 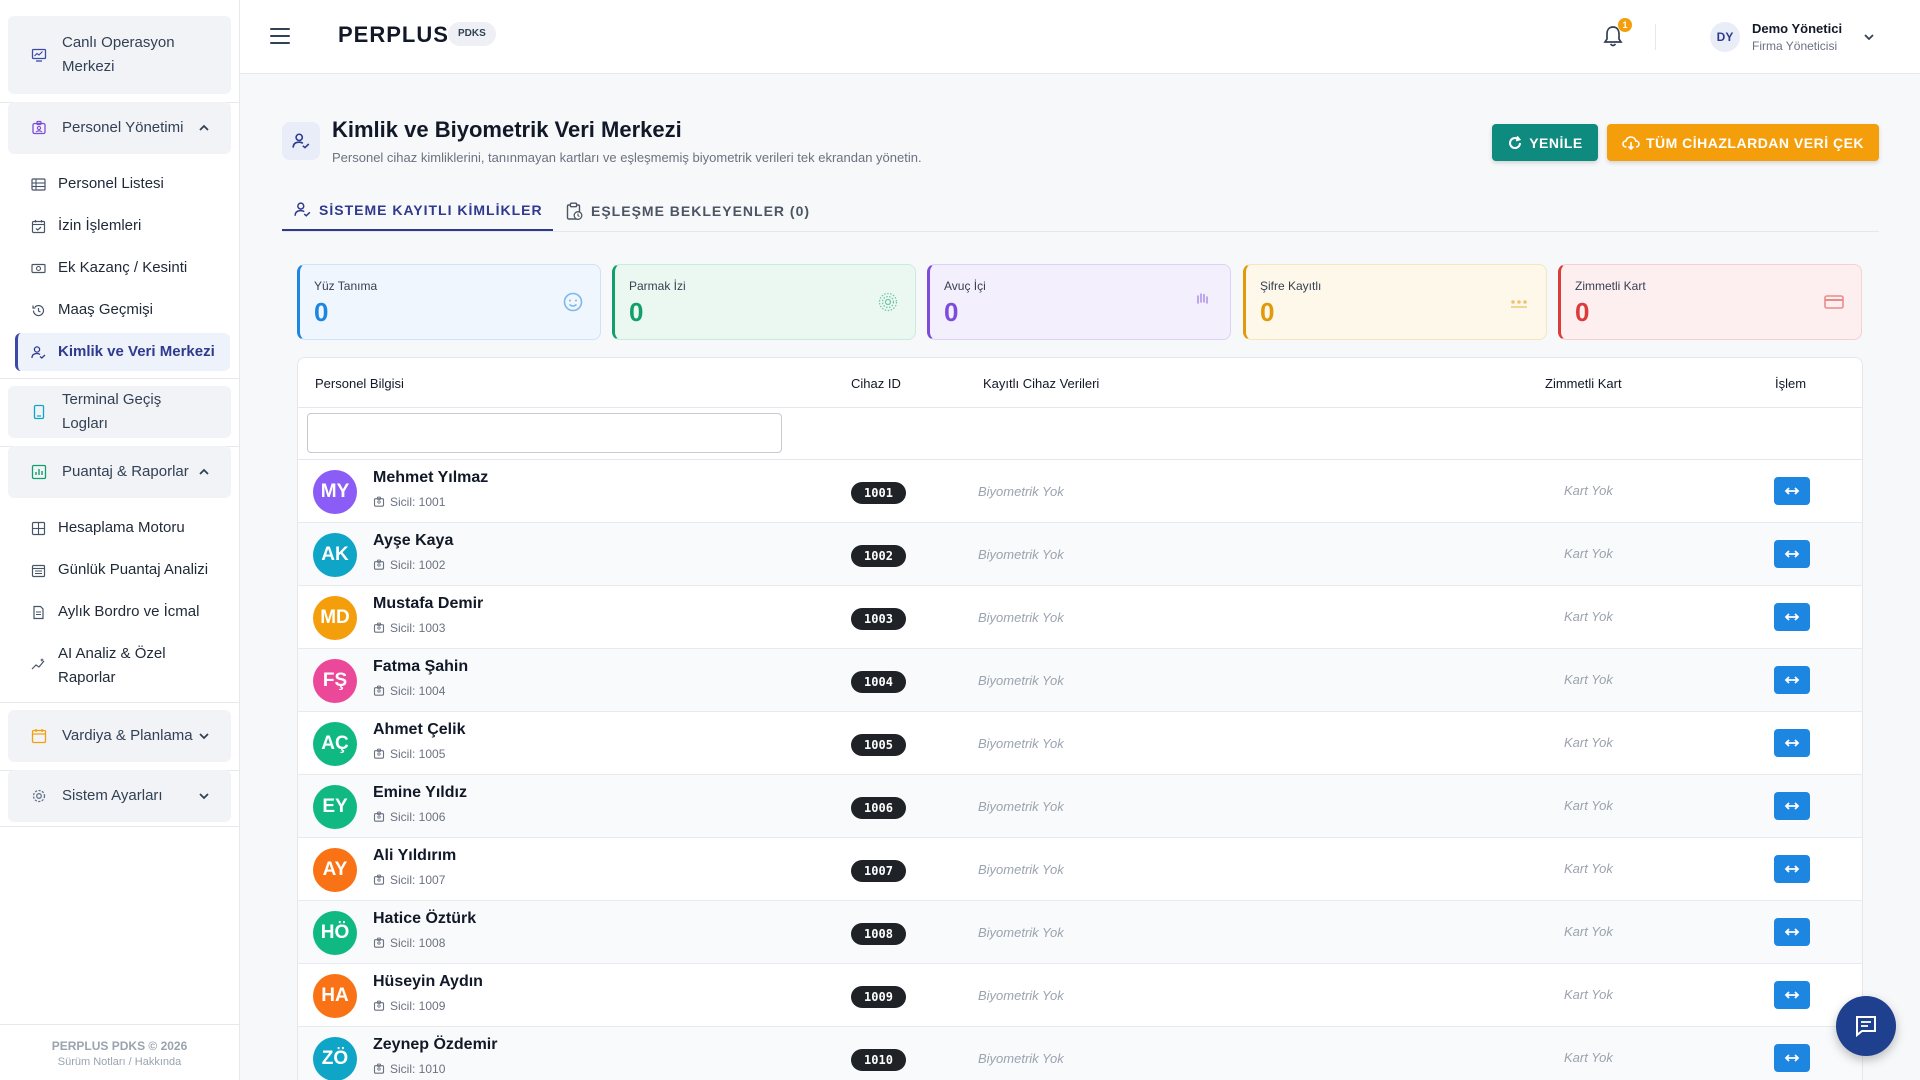 I want to click on personel-name: Ali Yıldırım, so click(x=414, y=856).